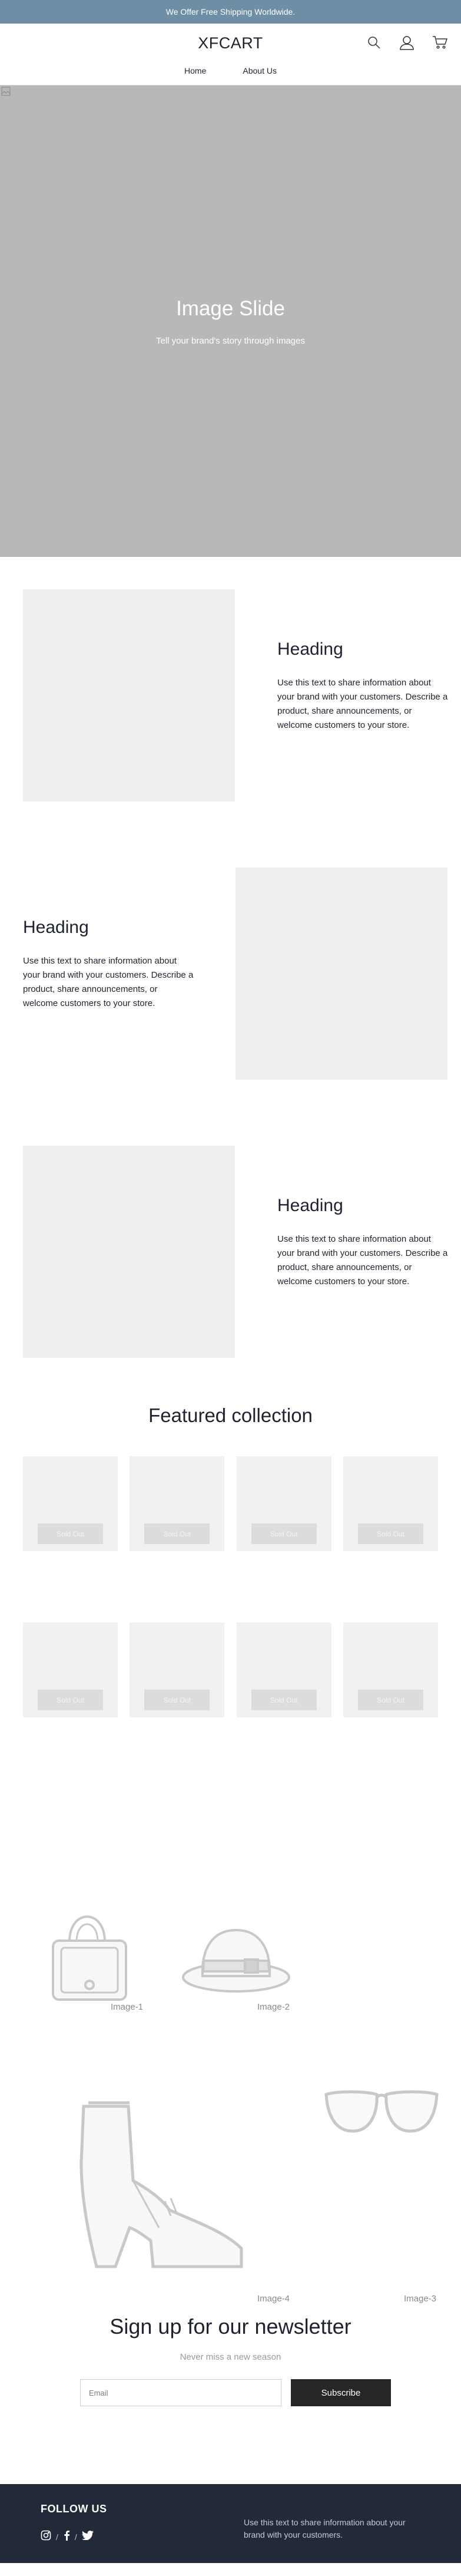 The width and height of the screenshot is (461, 2576). Describe the element at coordinates (273, 2007) in the screenshot. I see `gallery-caption: Image-2` at that location.